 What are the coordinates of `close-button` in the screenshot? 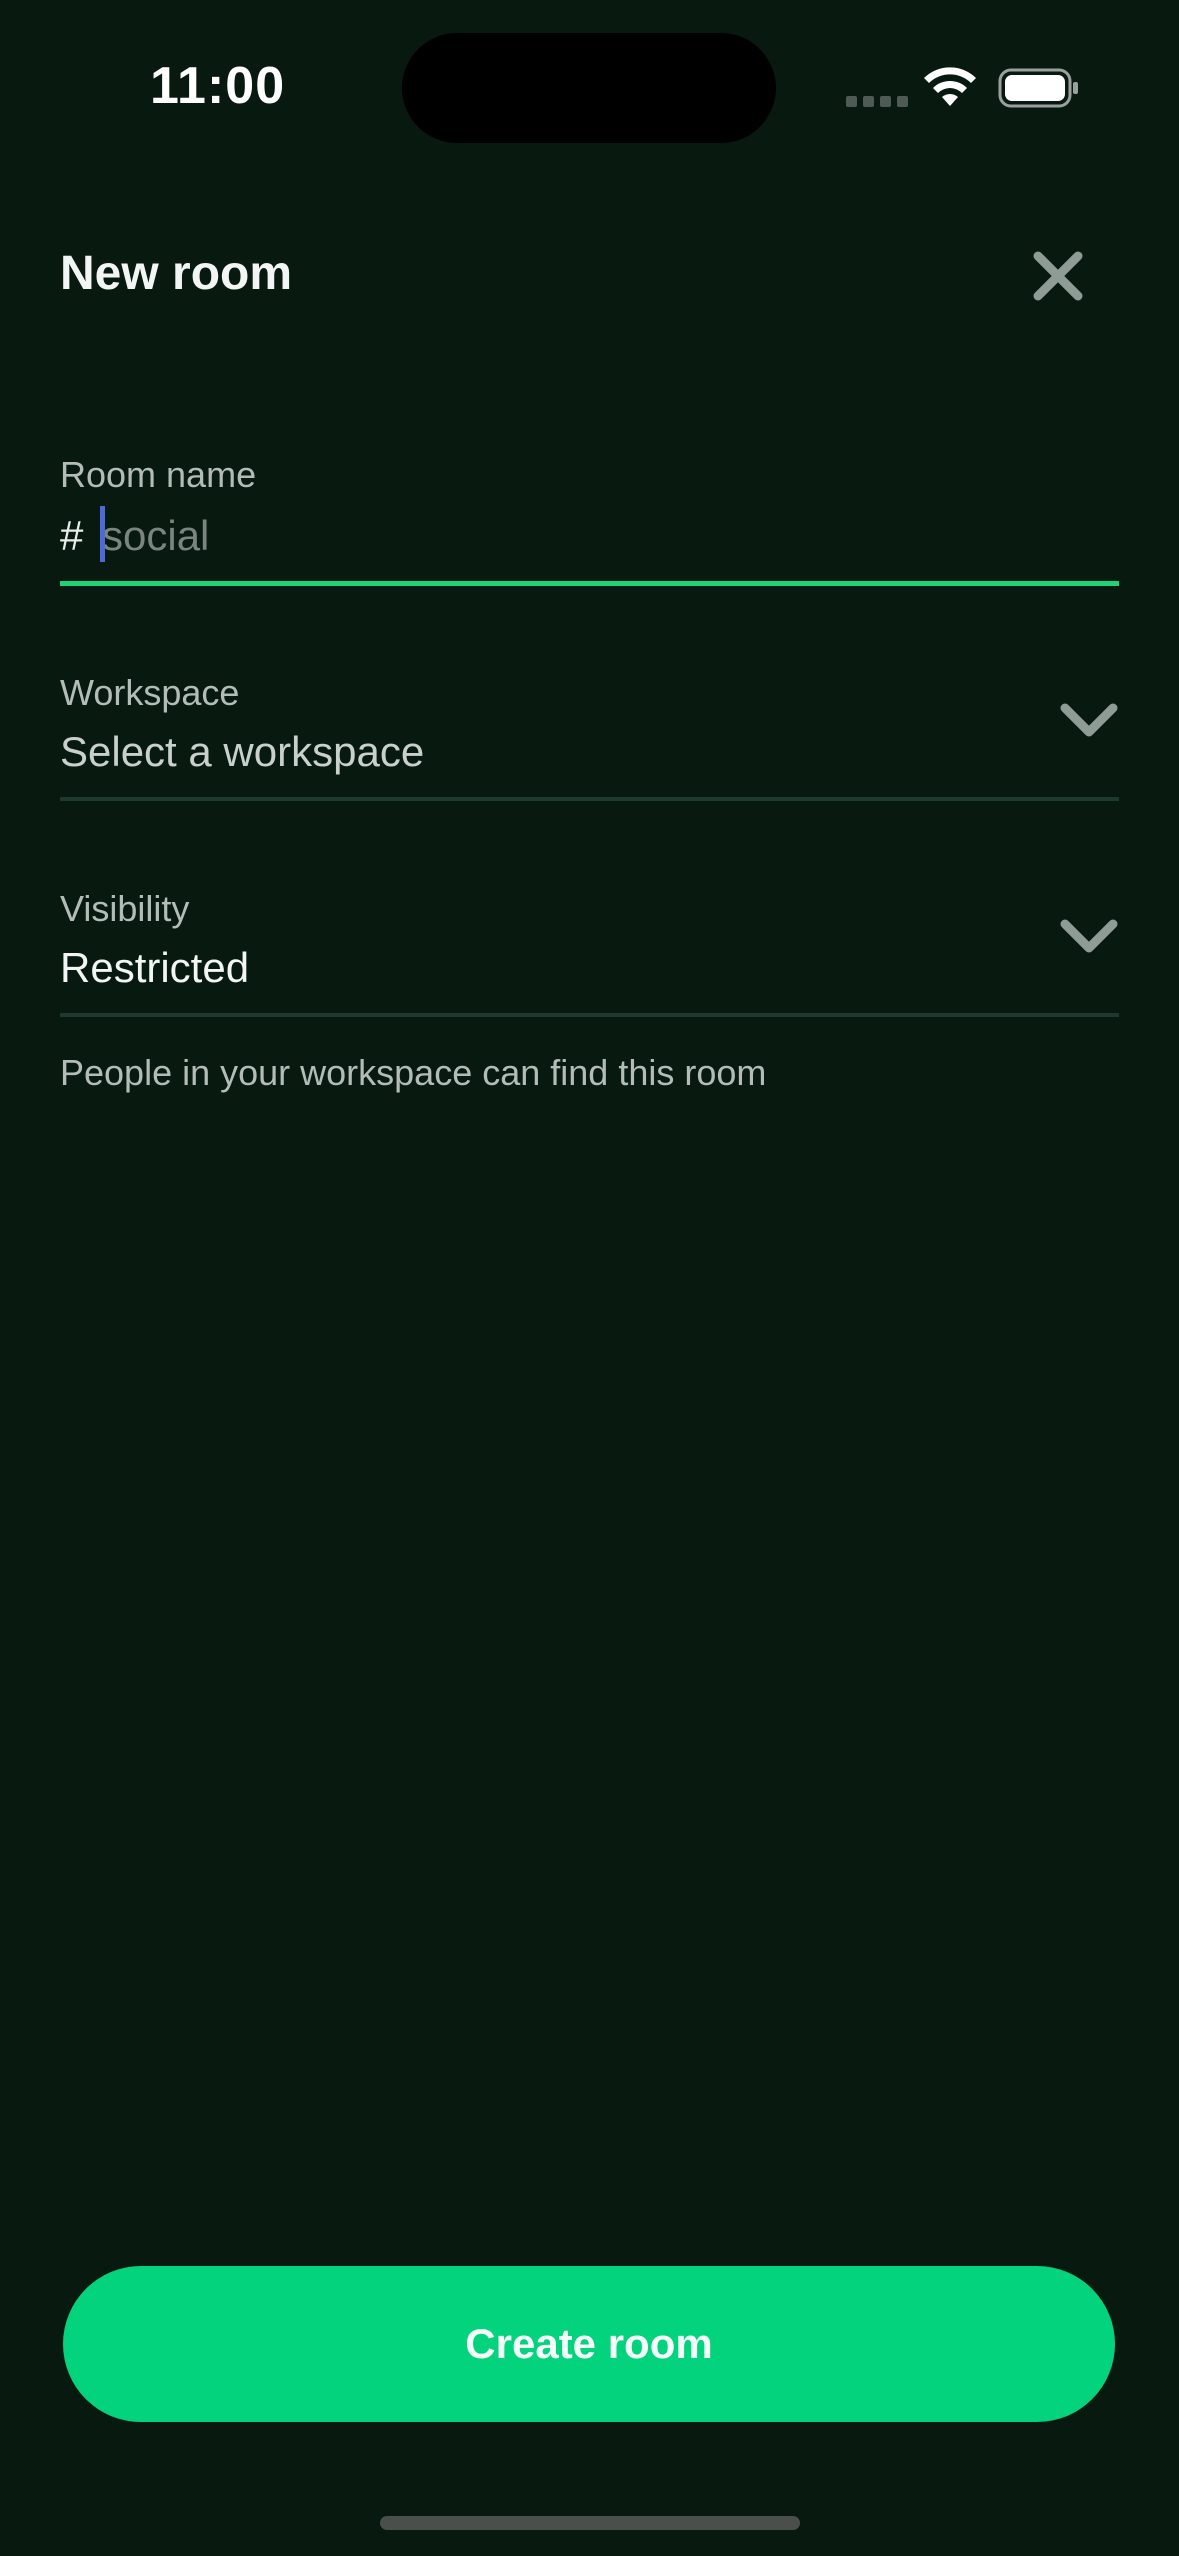 It's located at (1058, 276).